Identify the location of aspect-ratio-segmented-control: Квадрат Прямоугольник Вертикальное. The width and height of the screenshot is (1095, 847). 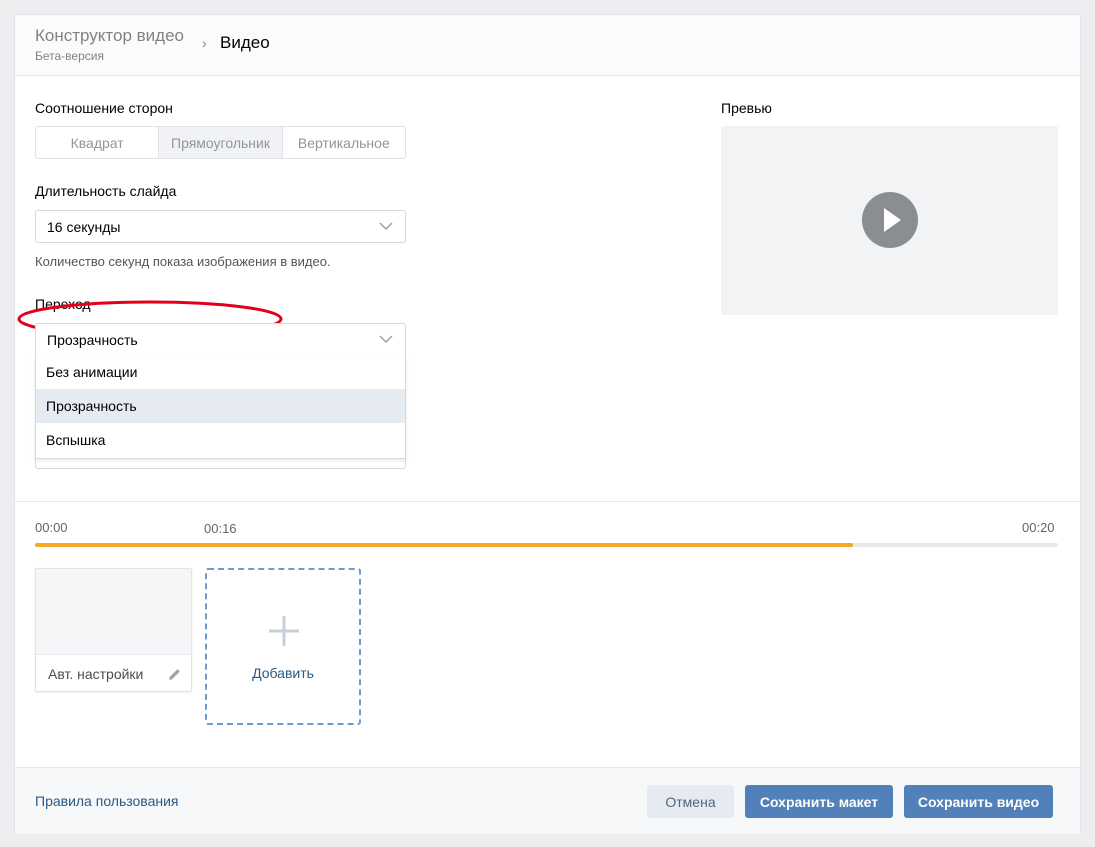
(220, 142).